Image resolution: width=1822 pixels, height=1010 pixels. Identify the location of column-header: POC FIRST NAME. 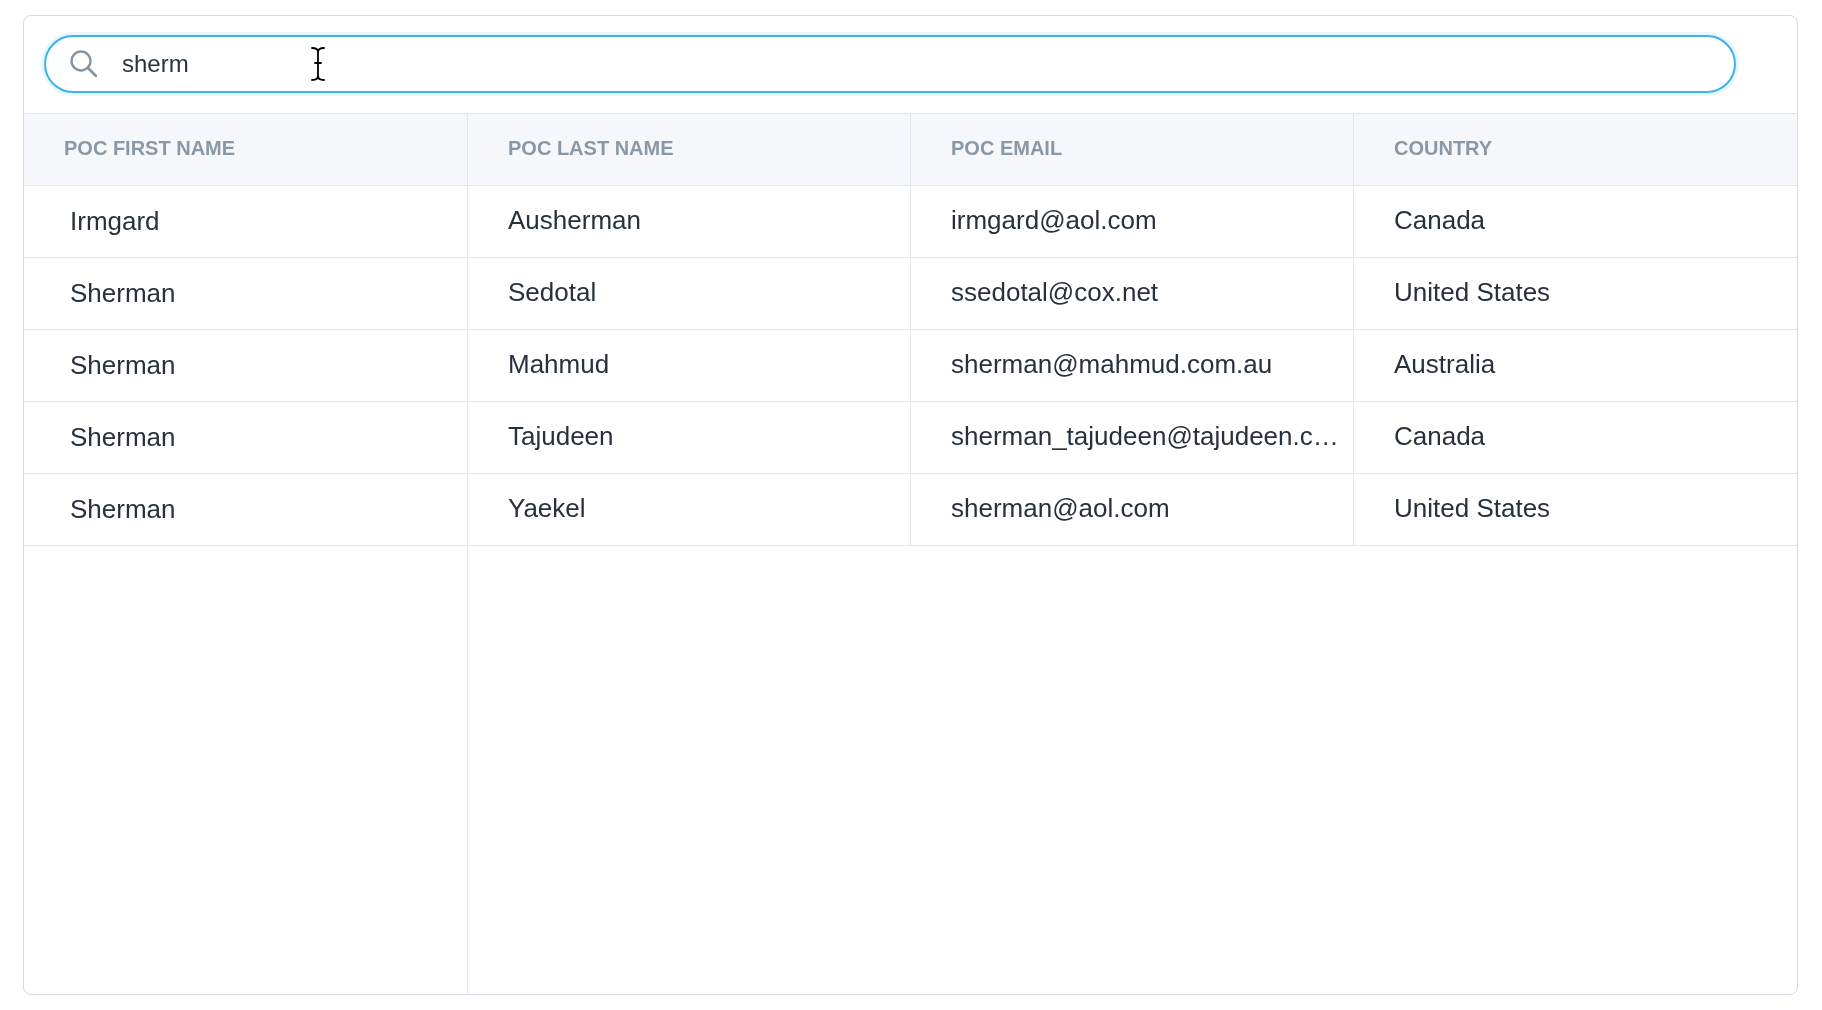
(246, 149).